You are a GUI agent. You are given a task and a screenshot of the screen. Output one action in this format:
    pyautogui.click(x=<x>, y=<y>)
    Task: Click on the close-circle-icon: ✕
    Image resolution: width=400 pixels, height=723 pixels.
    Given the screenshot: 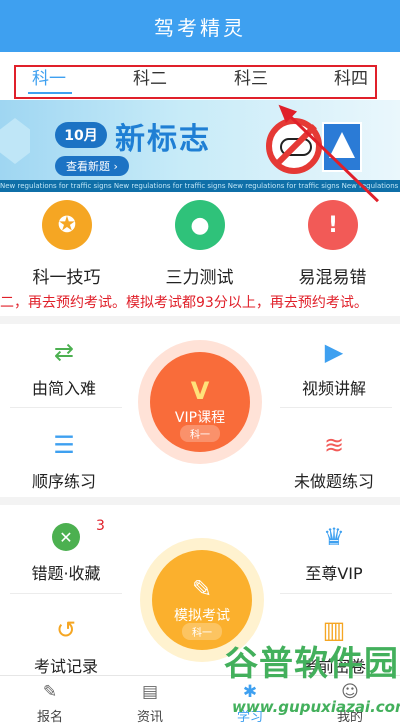 What is the action you would take?
    pyautogui.click(x=66, y=537)
    